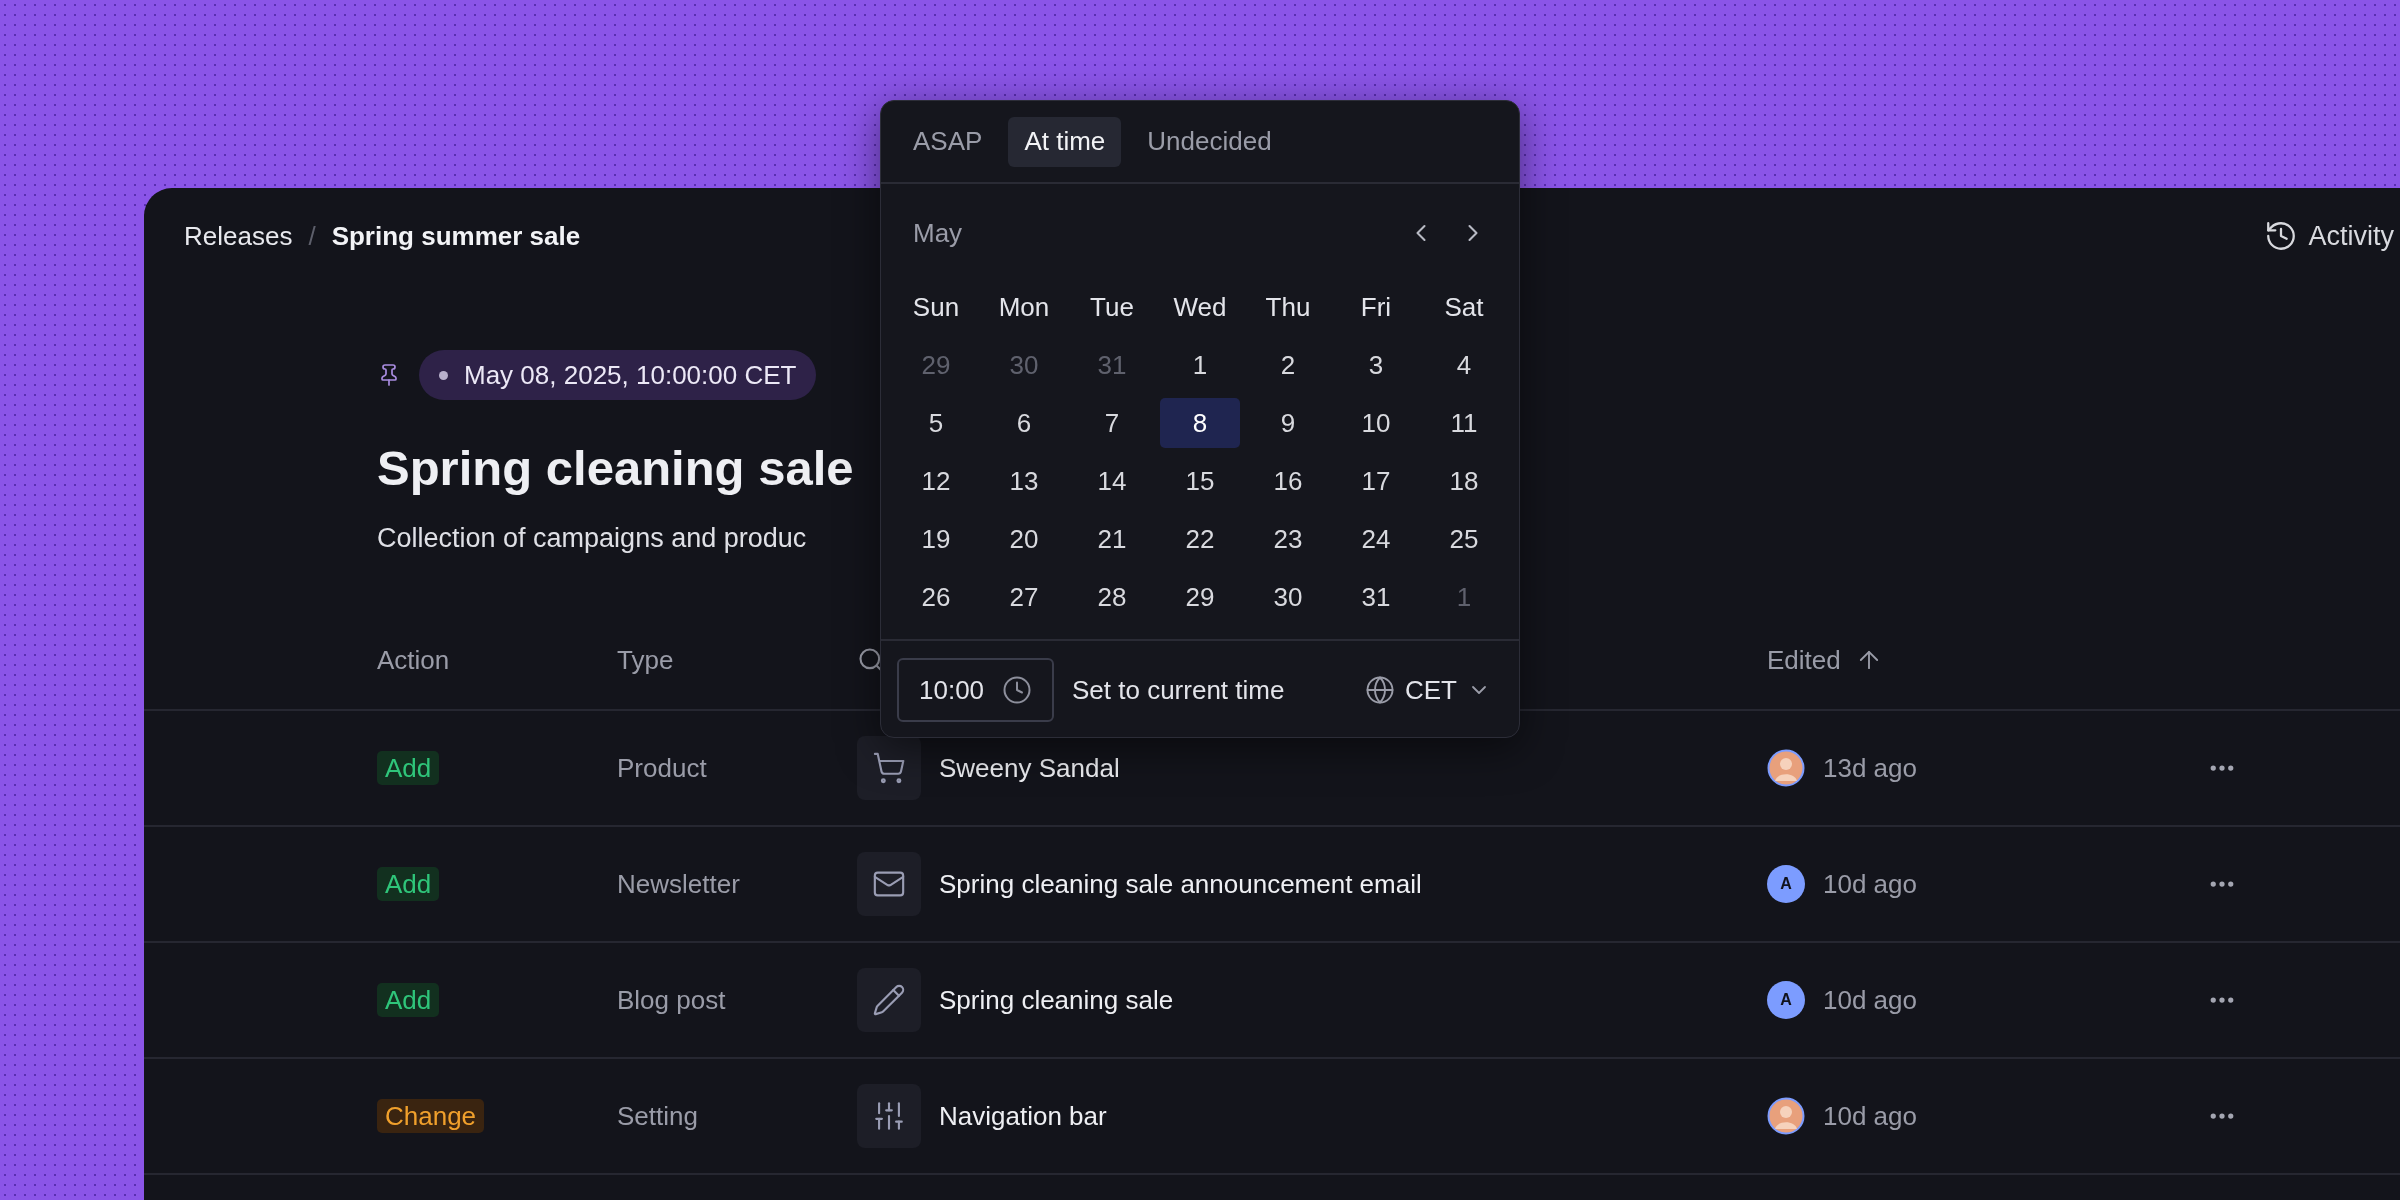  What do you see at coordinates (1464, 539) in the screenshot?
I see `calendar-day: 25` at bounding box center [1464, 539].